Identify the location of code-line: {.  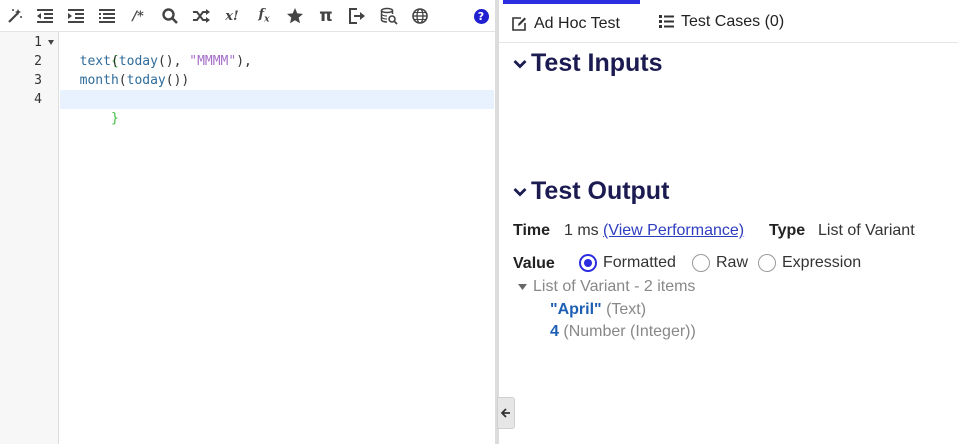
(114, 61).